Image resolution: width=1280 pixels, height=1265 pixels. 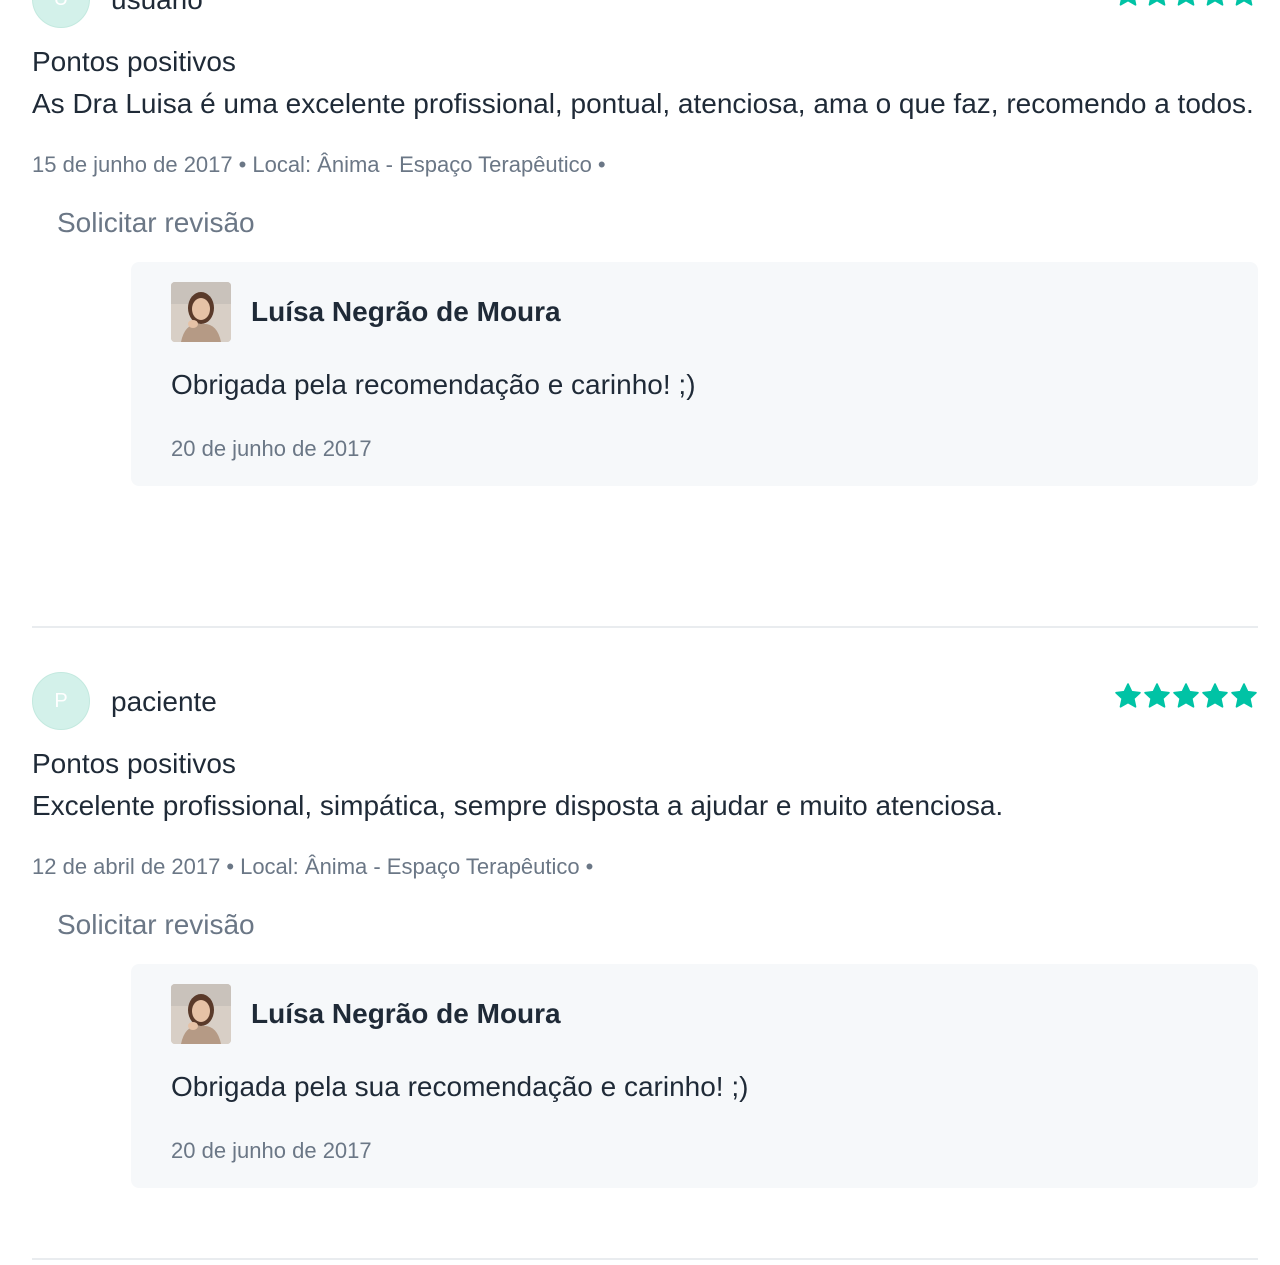 What do you see at coordinates (61, 701) in the screenshot?
I see `user-avatar: P` at bounding box center [61, 701].